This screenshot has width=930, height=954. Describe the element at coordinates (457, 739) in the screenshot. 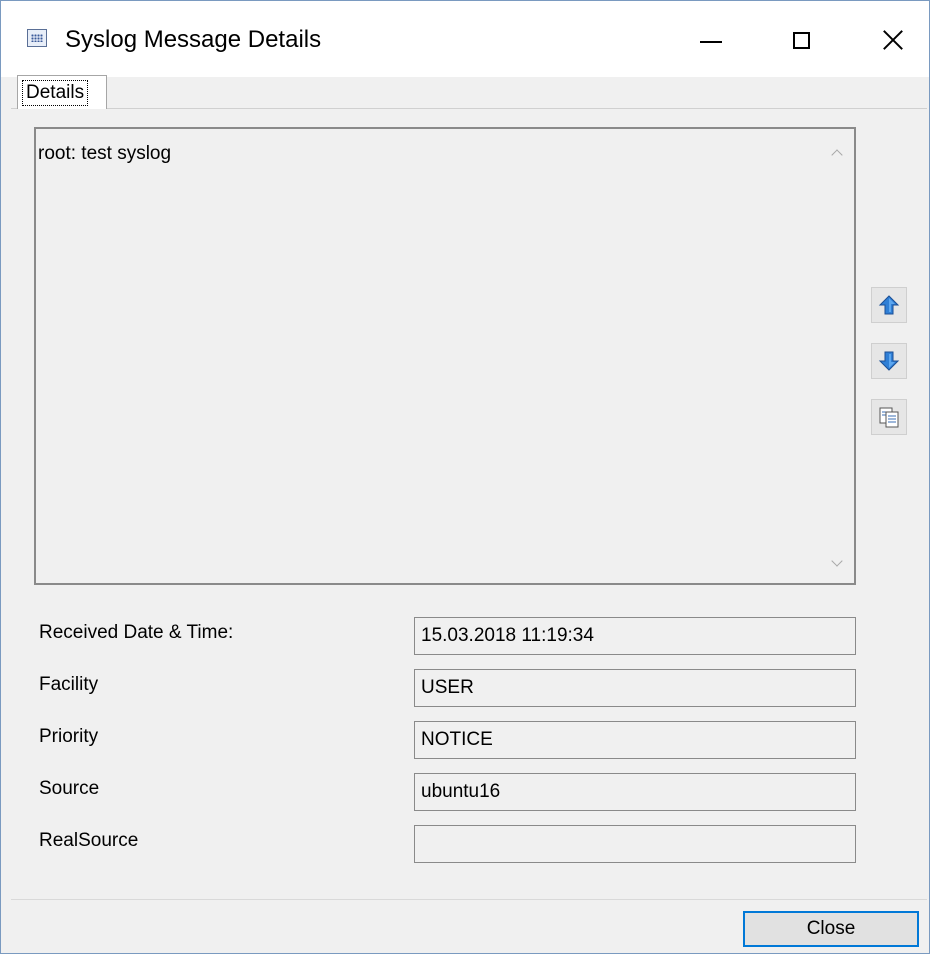

I see `priority-value: NOTICE` at that location.